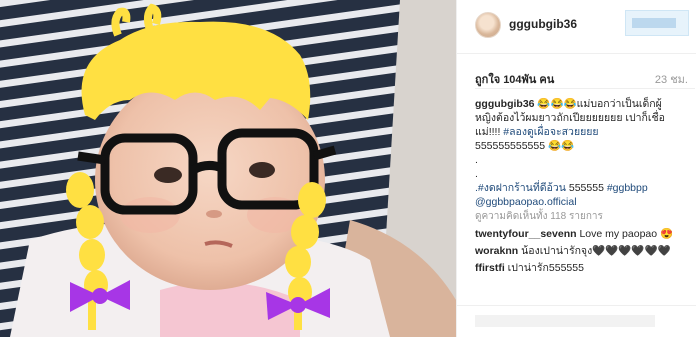 Image resolution: width=696 pixels, height=337 pixels. I want to click on divider, so click(585, 88).